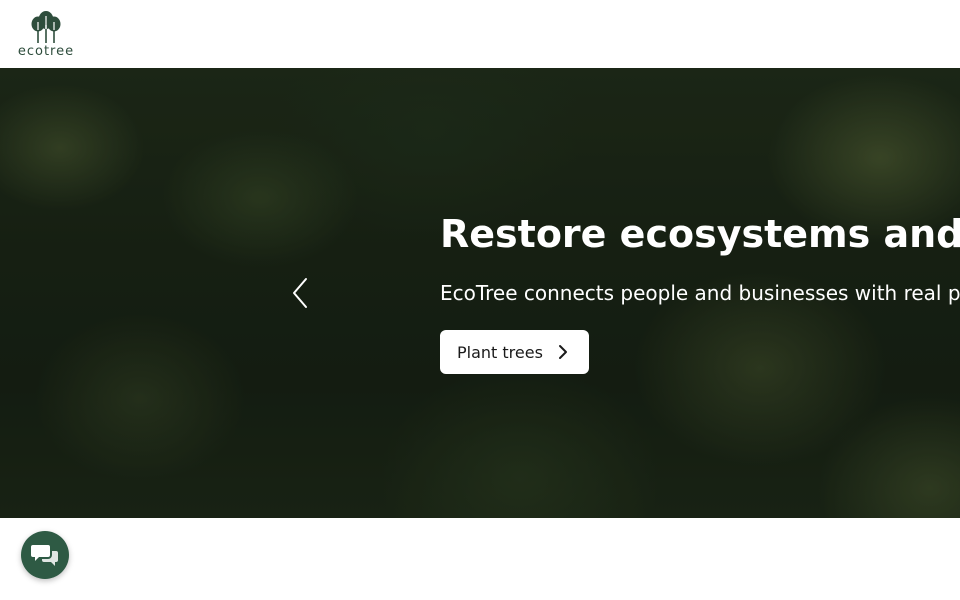  I want to click on ecotree-logo: ecotree, so click(46, 35).